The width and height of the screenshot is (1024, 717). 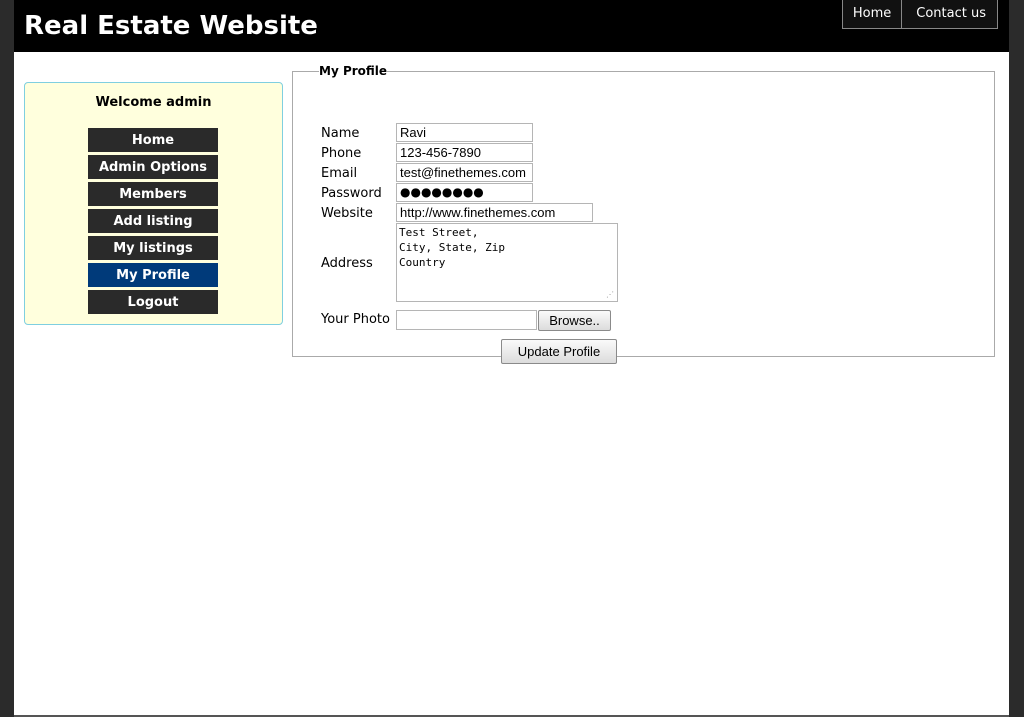 I want to click on address-label: Address, so click(x=347, y=263).